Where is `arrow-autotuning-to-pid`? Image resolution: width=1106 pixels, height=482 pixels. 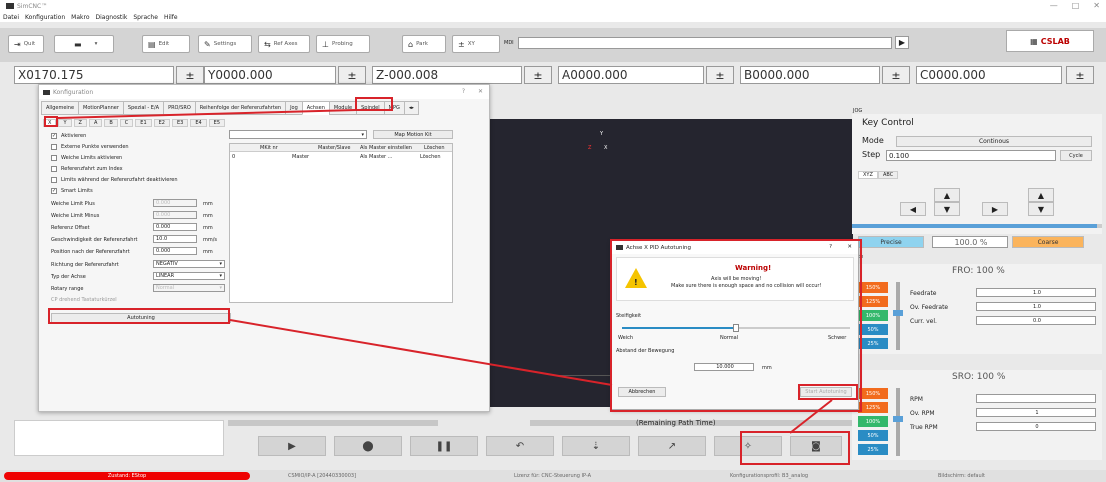
arrow-autotuning-to-pid is located at coordinates (421, 352).